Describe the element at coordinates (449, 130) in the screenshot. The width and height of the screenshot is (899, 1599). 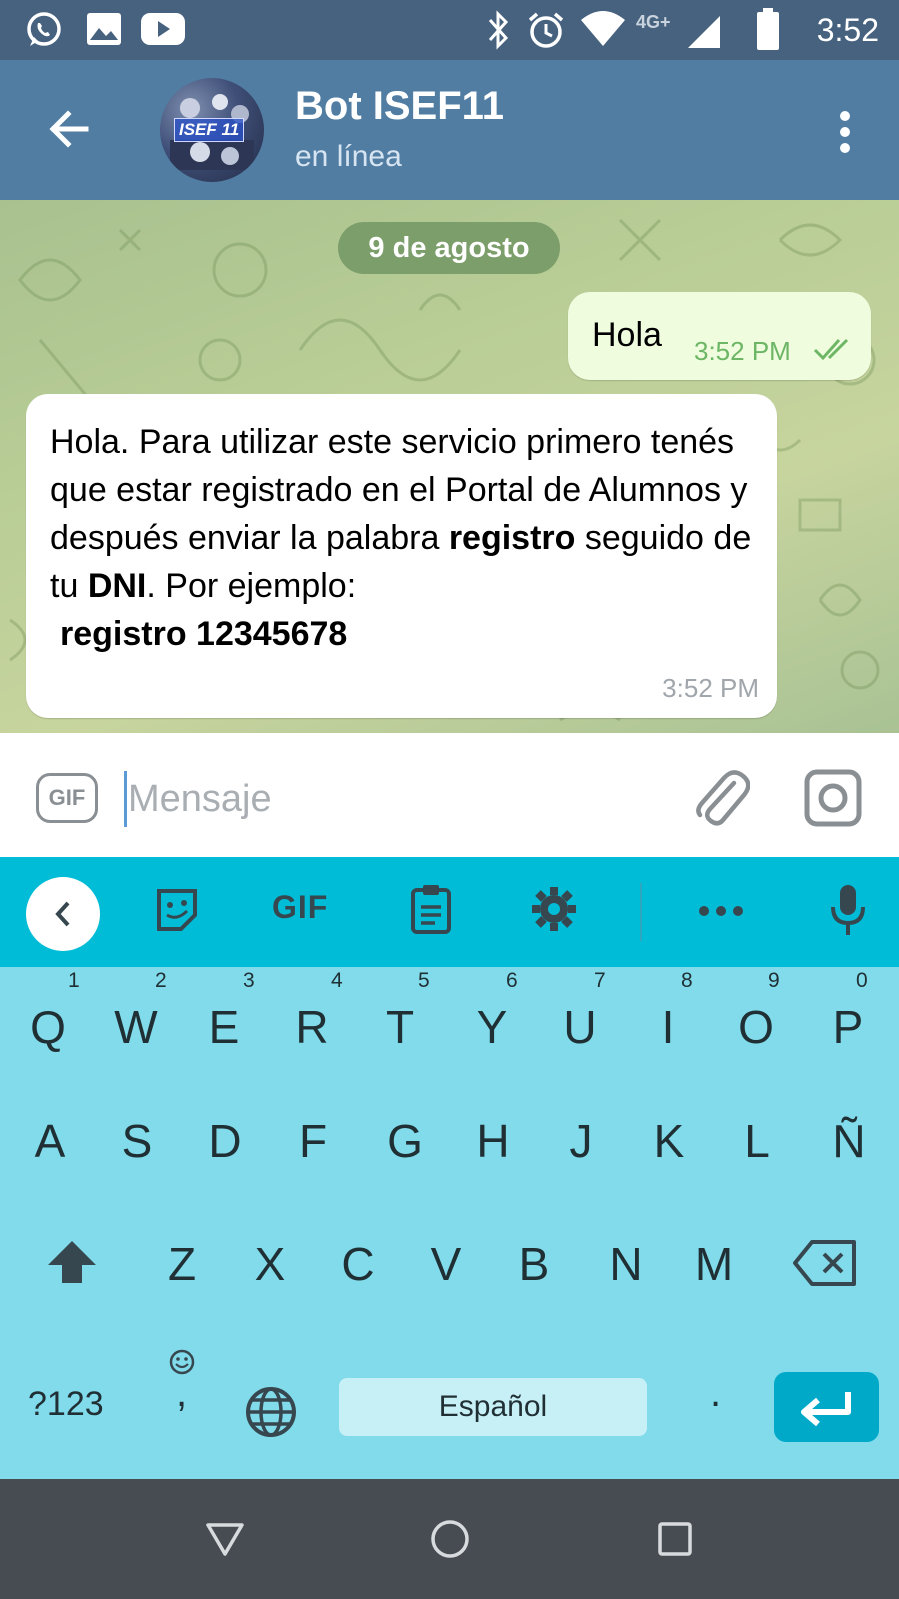
I see `chat-header: ISEF 11 Bot ISEF11 en línea` at that location.